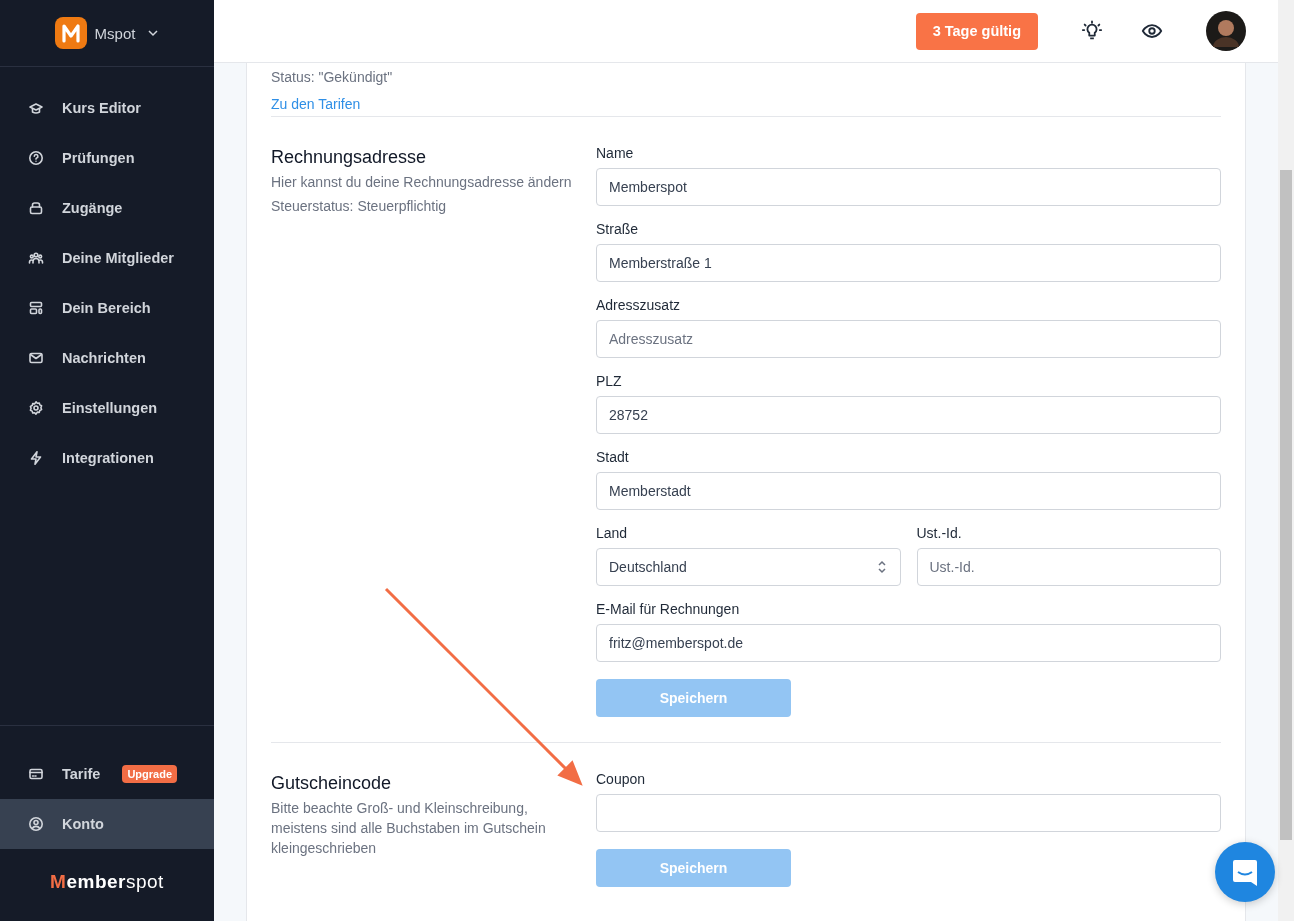 Image resolution: width=1294 pixels, height=921 pixels. I want to click on country-select: Deutschland, so click(748, 567).